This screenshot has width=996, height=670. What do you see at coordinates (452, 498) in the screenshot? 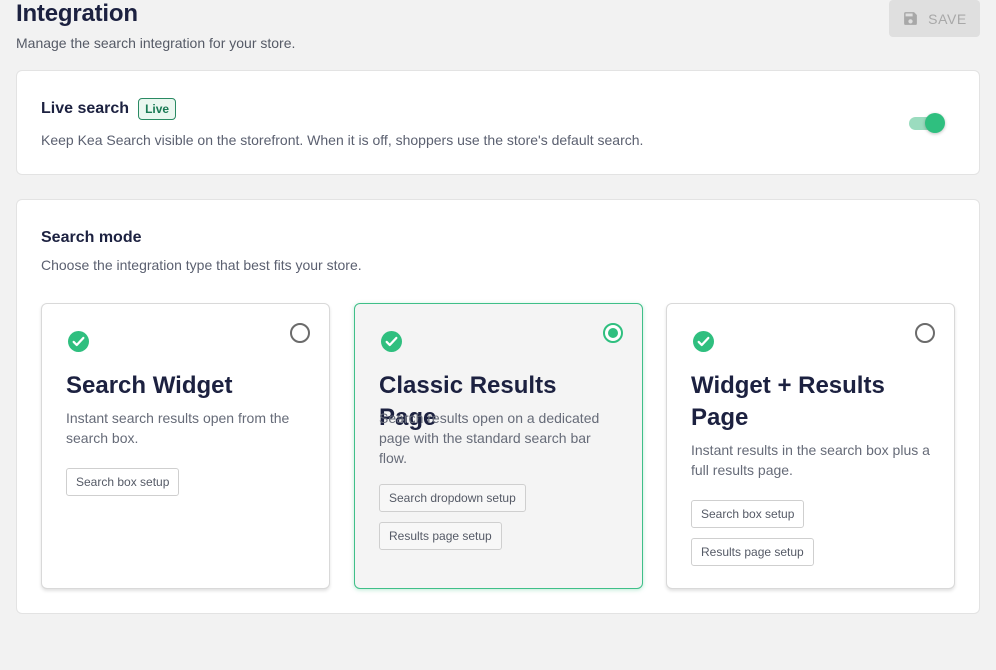
I see `search-dropdown-setup-button: Search dropdown setup` at bounding box center [452, 498].